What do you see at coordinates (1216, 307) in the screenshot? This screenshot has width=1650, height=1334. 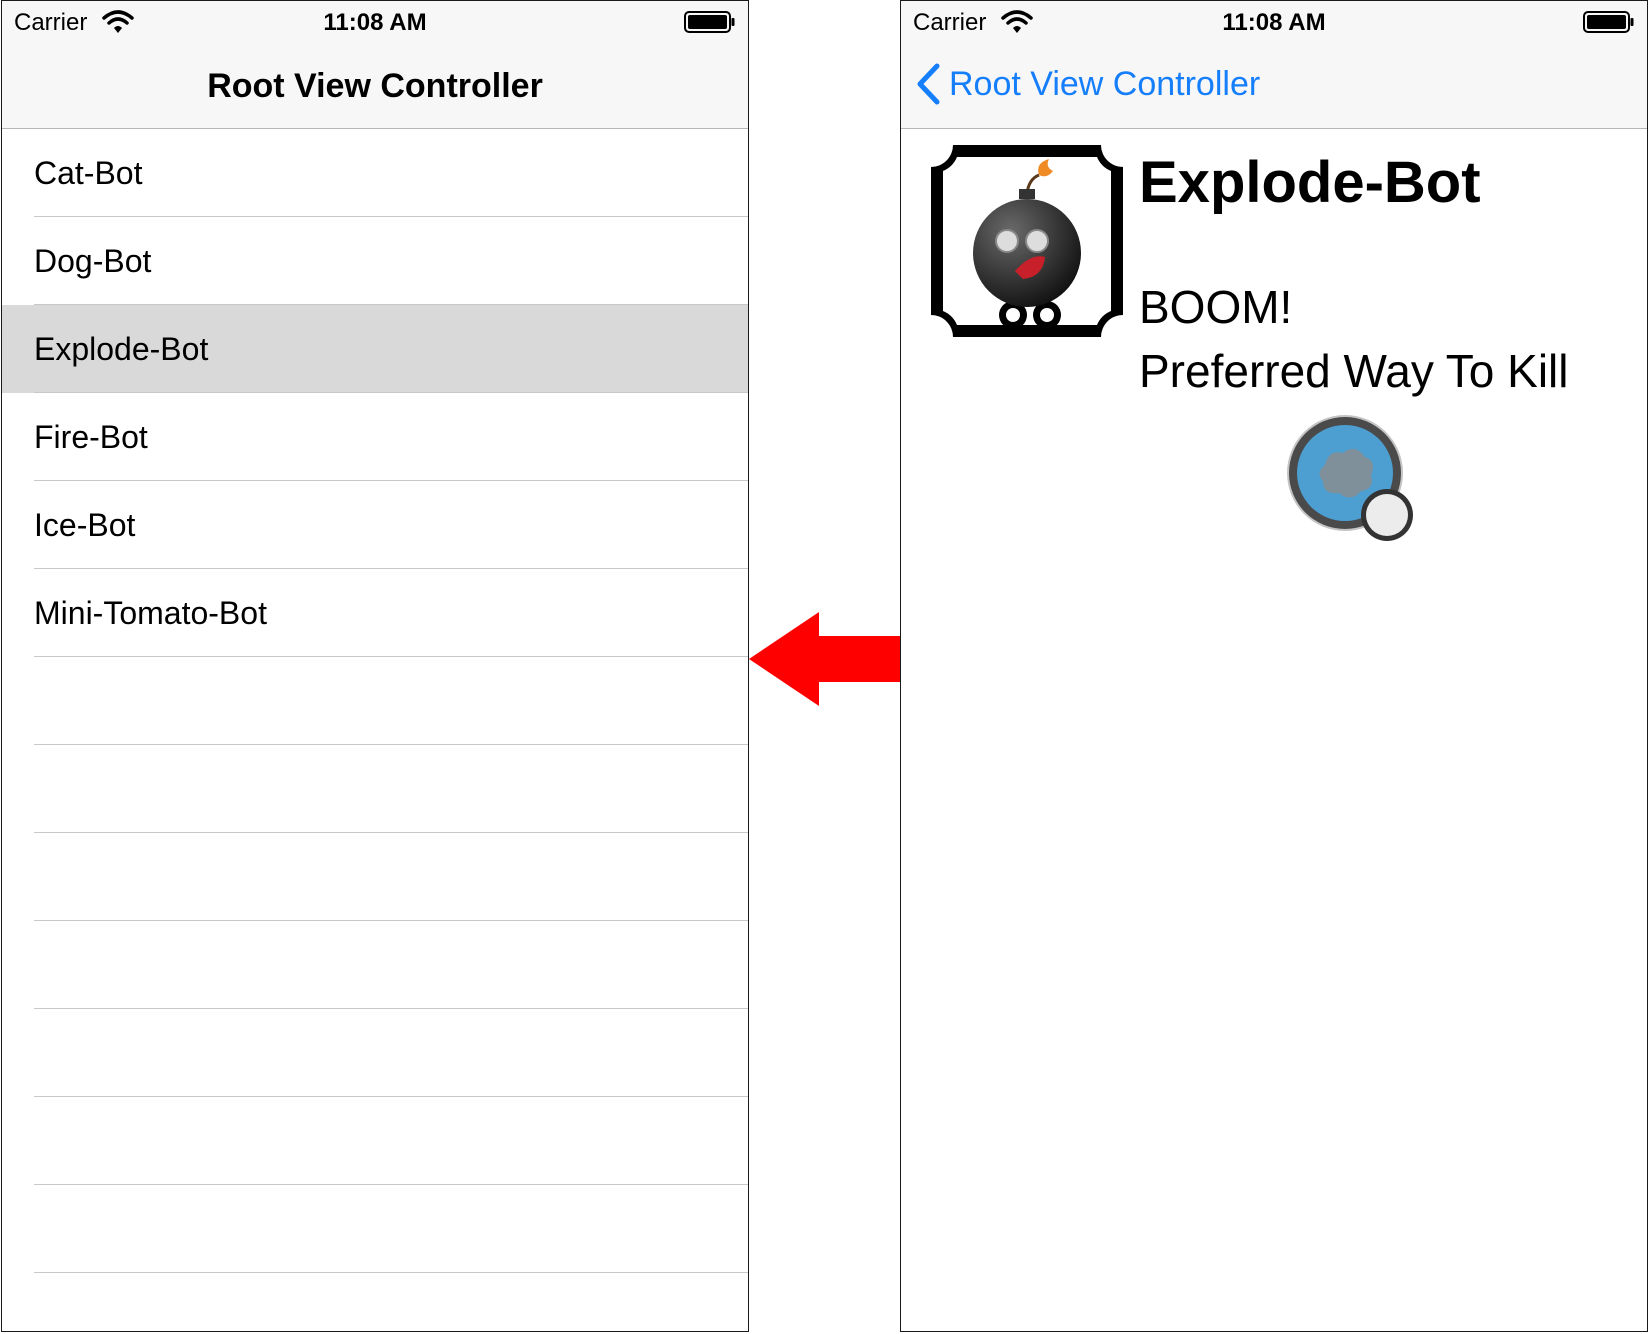 I see `bot-sound-label: BOOM!` at bounding box center [1216, 307].